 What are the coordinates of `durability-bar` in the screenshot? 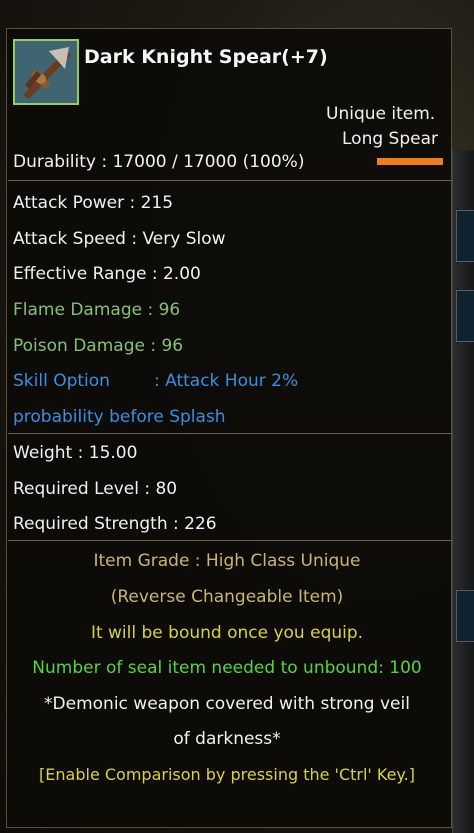 It's located at (410, 161).